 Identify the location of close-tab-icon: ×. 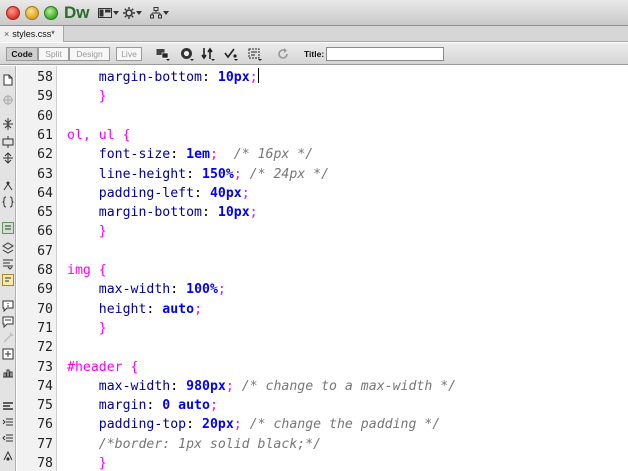
(6, 34).